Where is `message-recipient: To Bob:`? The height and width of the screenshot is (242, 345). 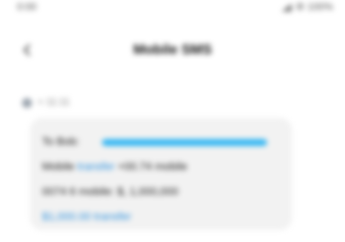 message-recipient: To Bob: is located at coordinates (61, 142).